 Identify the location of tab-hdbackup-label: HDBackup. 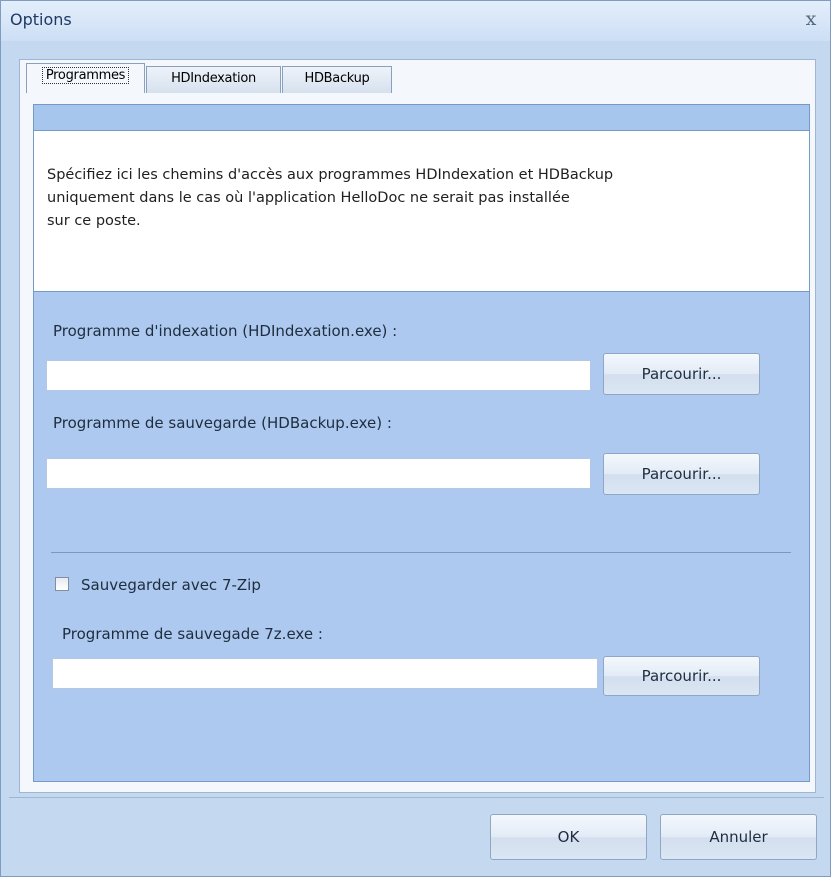
(337, 78).